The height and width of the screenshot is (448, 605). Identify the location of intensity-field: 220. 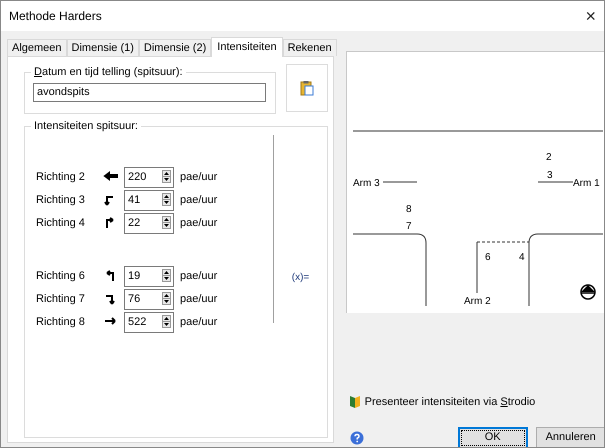
(149, 177).